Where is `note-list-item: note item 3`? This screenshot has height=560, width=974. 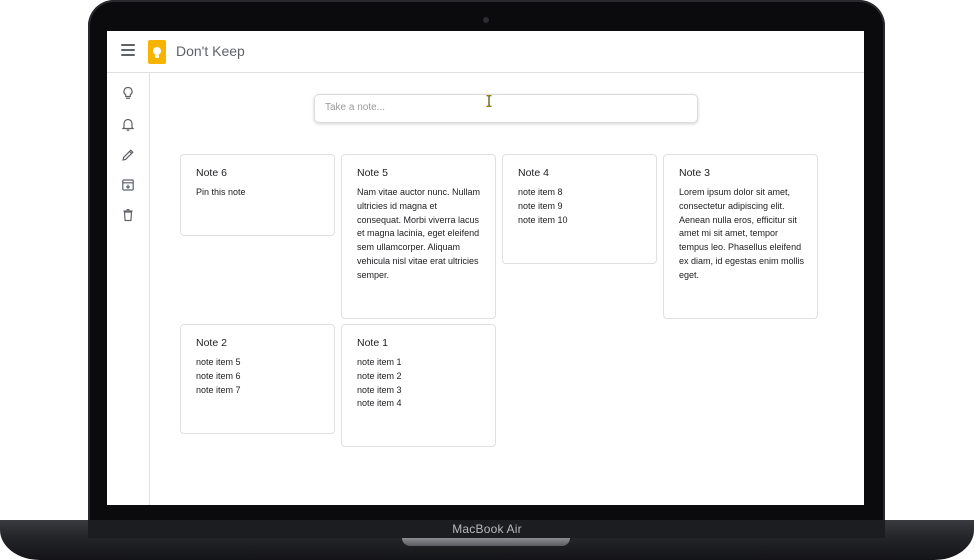 note-list-item: note item 3 is located at coordinates (379, 389).